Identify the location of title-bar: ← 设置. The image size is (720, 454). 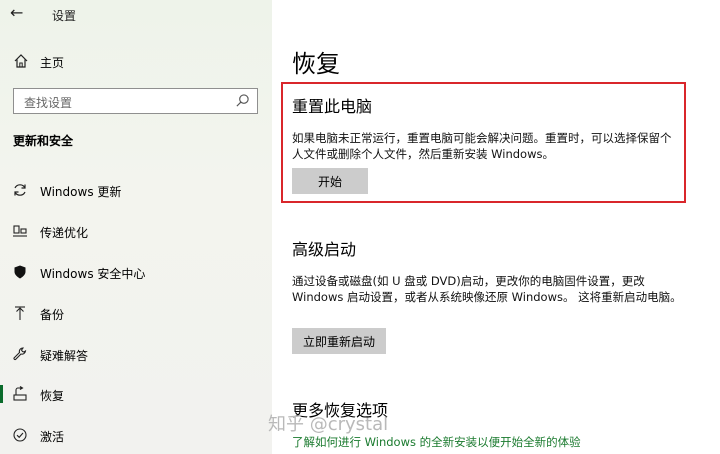
(136, 15).